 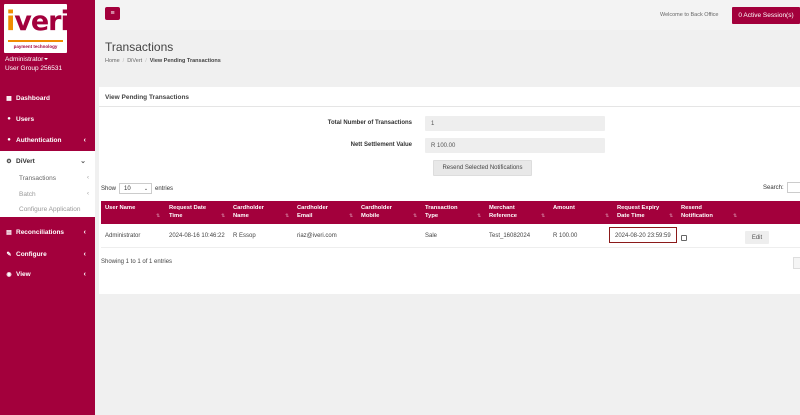 I want to click on breadcrumb-current: View Pending Transactions, so click(x=185, y=61).